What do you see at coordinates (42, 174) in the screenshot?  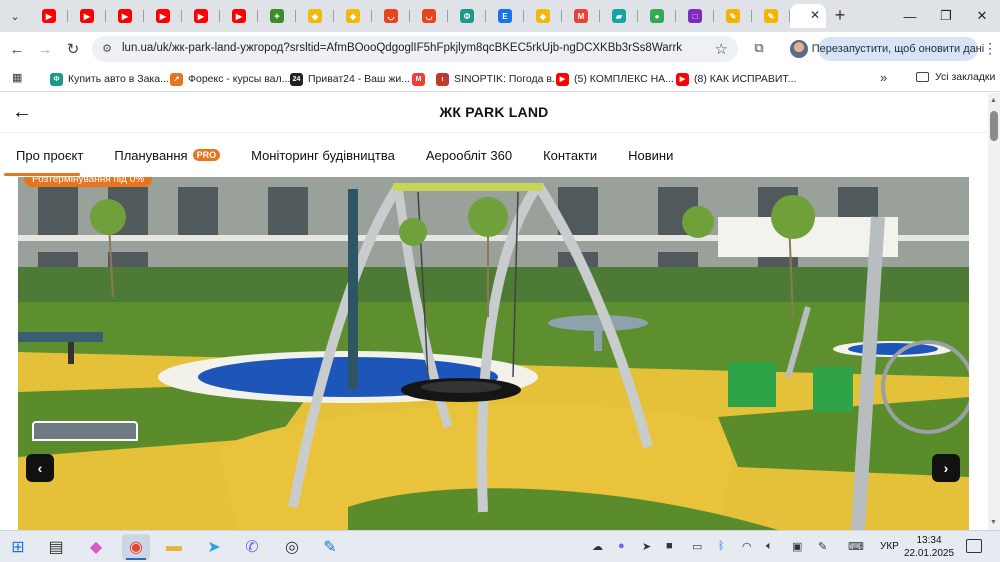 I see `active-tab-underline` at bounding box center [42, 174].